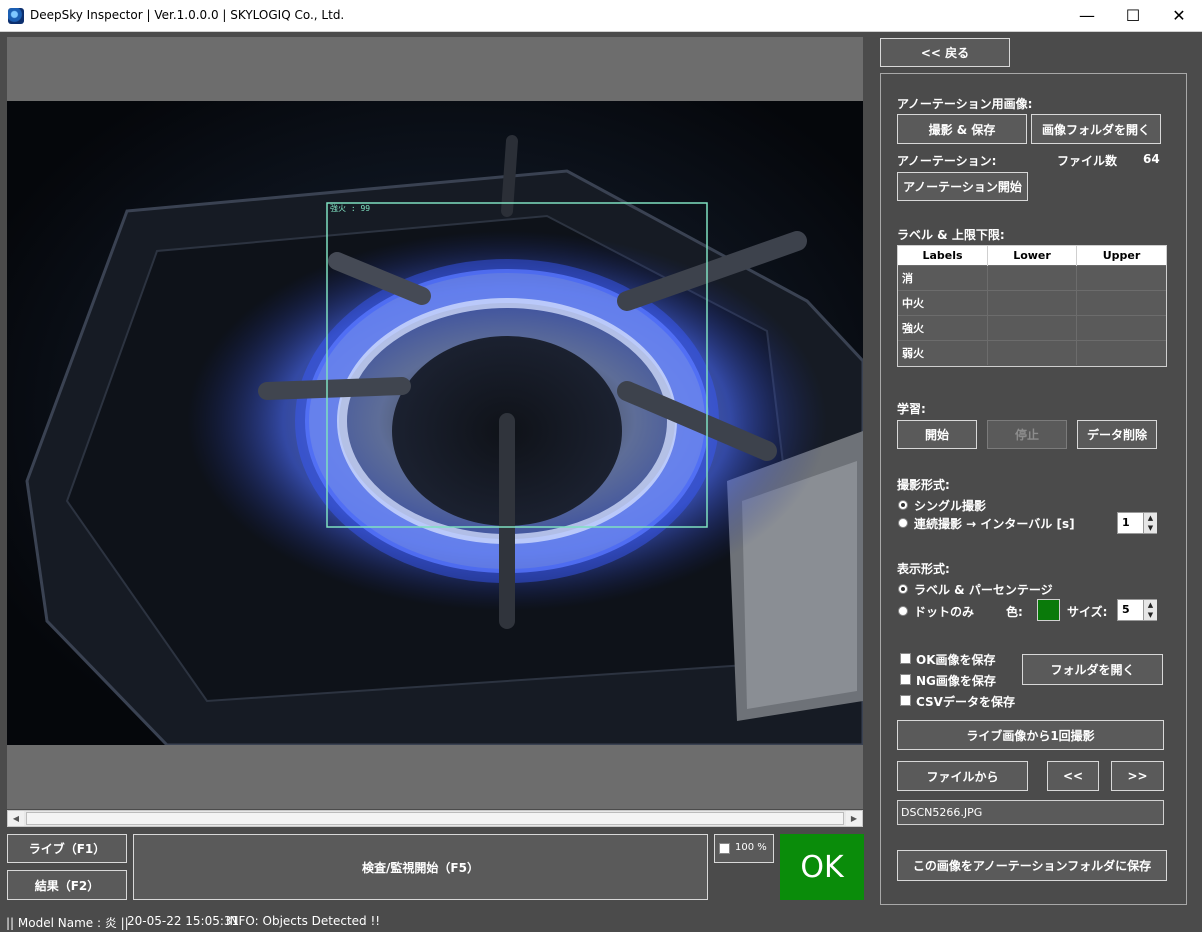  Describe the element at coordinates (947, 161) in the screenshot. I see `annotation-label: アノーテーション:` at that location.